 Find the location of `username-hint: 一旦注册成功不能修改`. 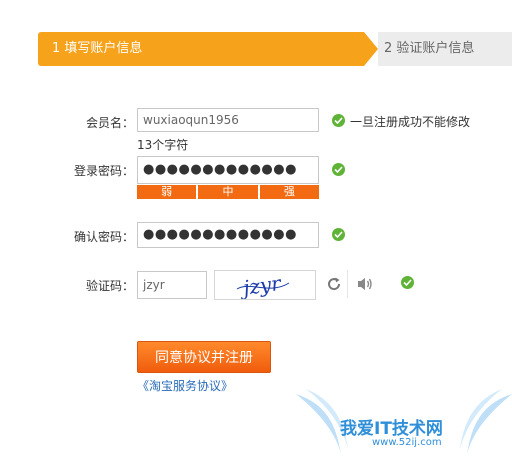

username-hint: 一旦注册成功不能修改 is located at coordinates (410, 122).